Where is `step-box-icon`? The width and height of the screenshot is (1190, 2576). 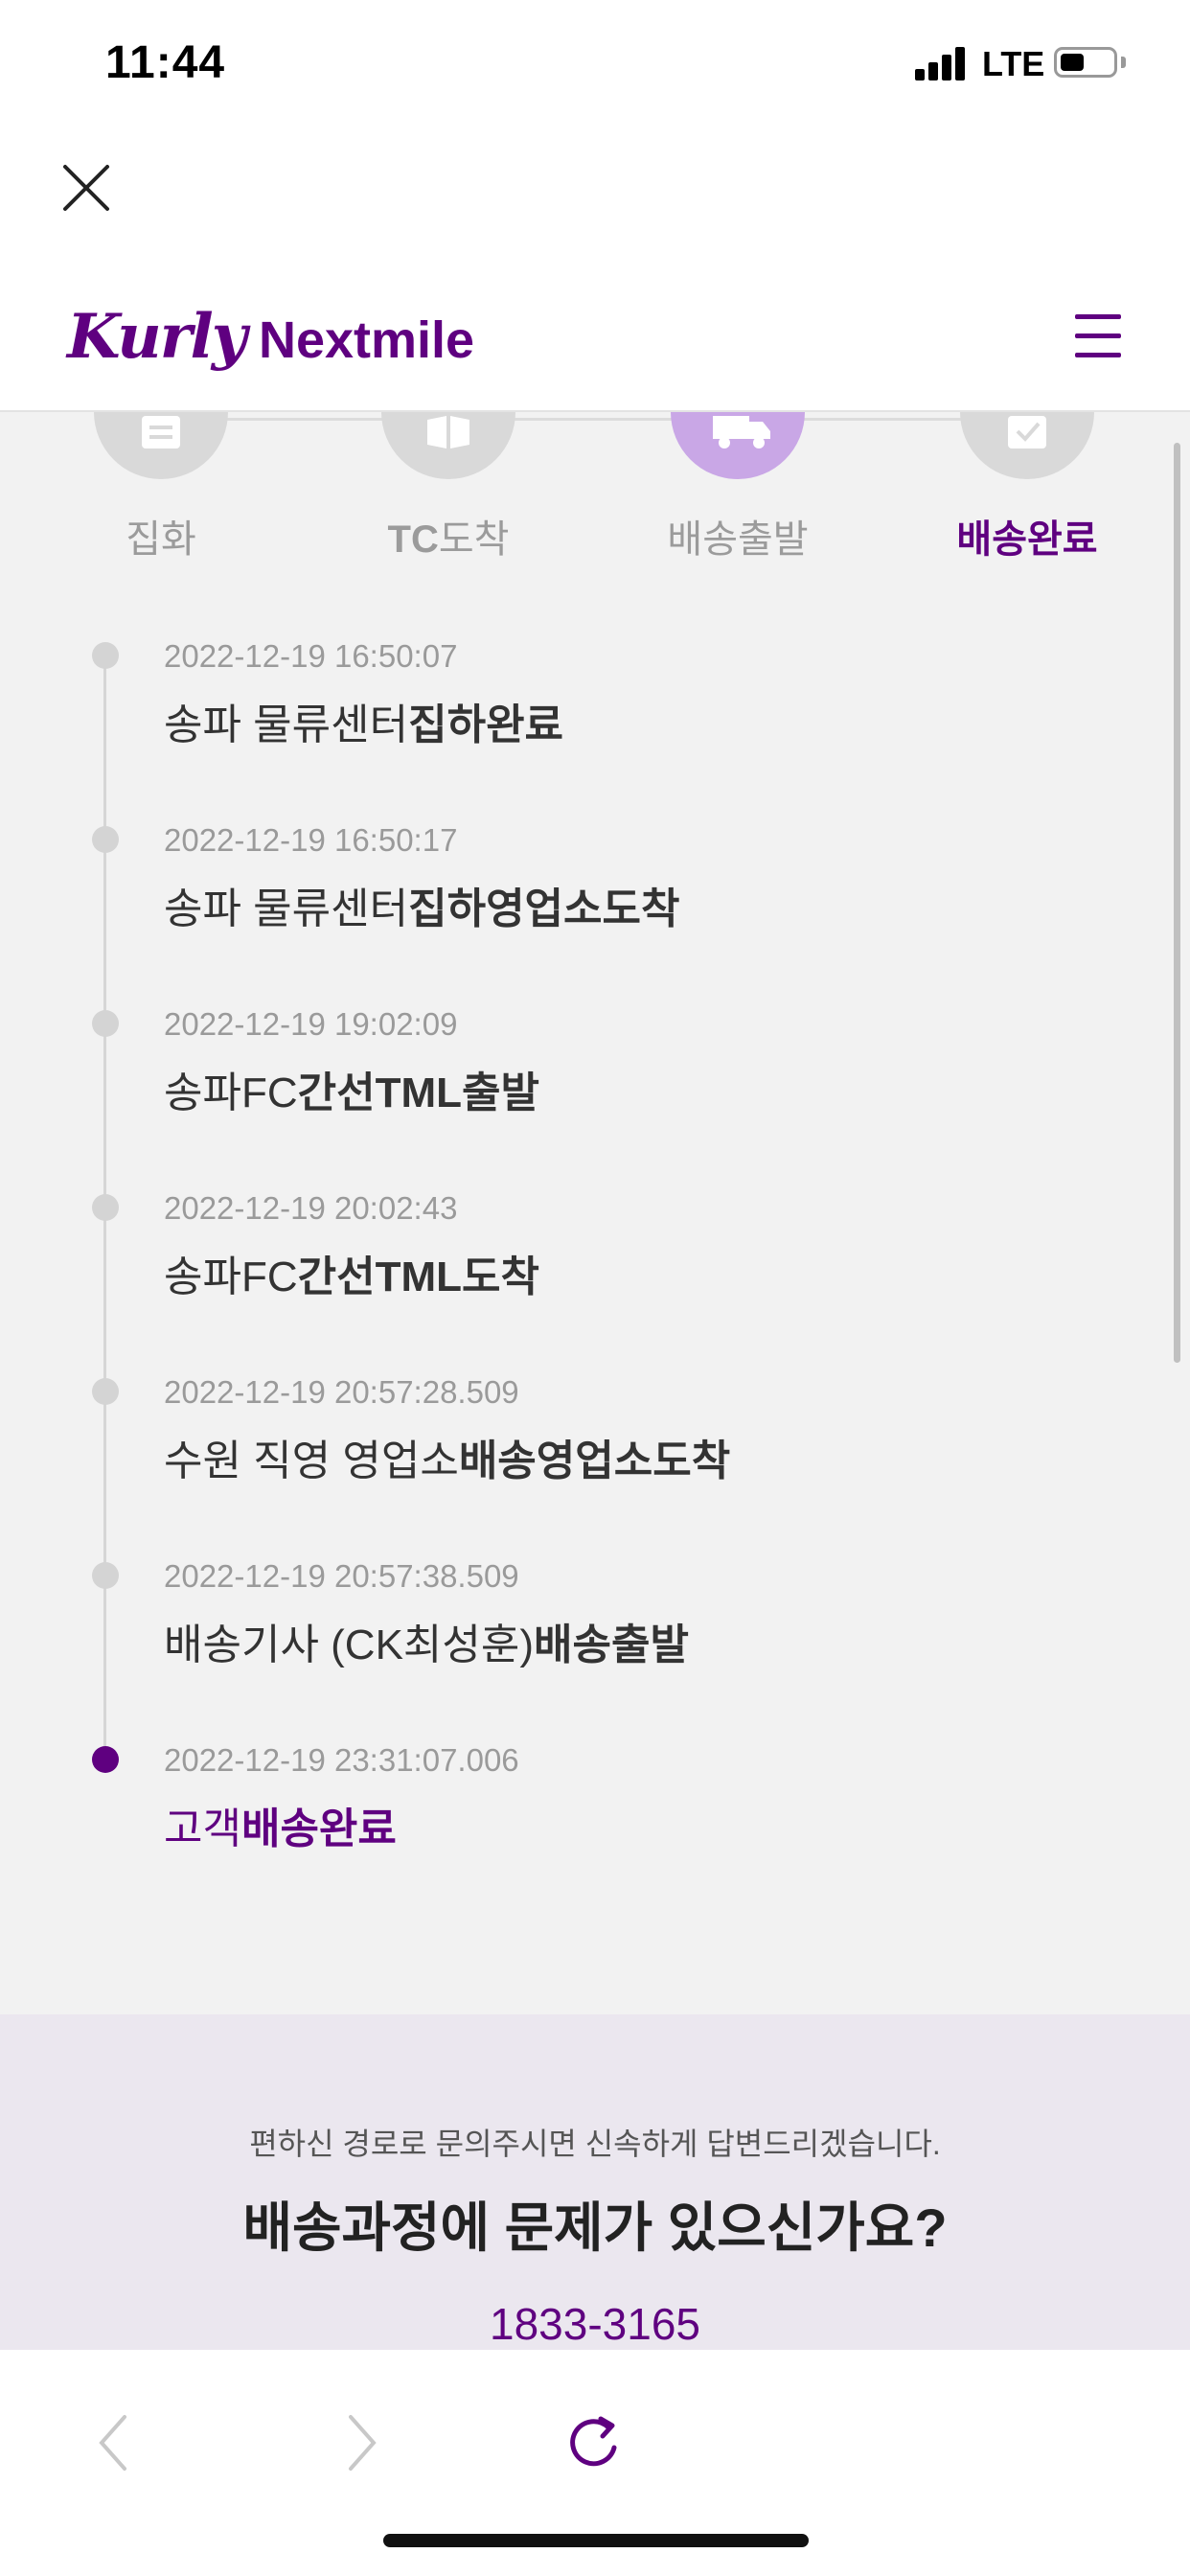 step-box-icon is located at coordinates (448, 445).